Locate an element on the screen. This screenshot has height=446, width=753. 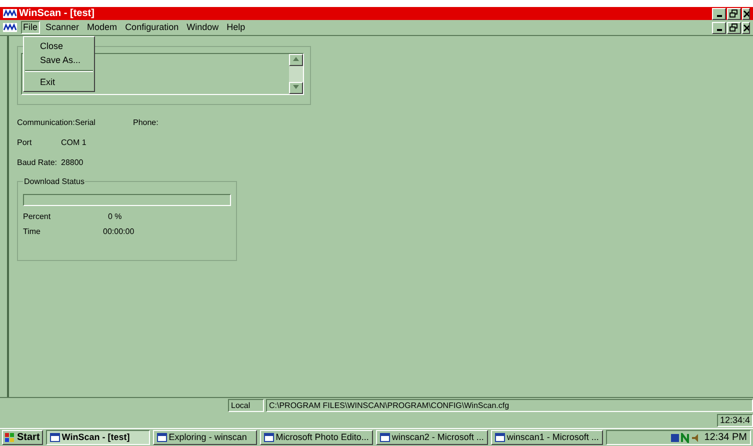
taskbar-button: Exploring - winscan is located at coordinates (204, 437).